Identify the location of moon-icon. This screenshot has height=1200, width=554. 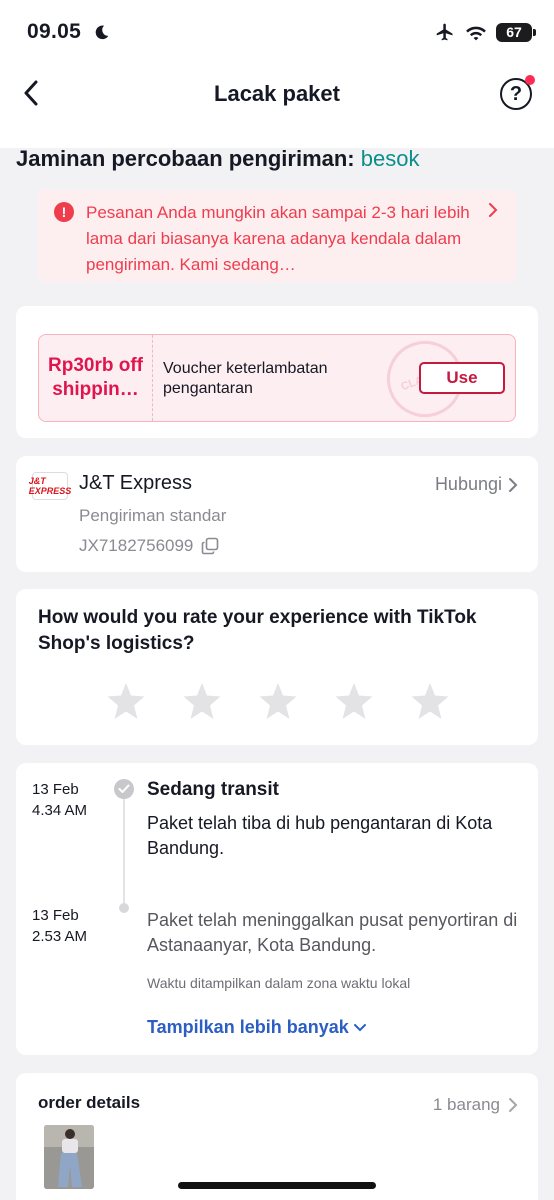
(102, 32).